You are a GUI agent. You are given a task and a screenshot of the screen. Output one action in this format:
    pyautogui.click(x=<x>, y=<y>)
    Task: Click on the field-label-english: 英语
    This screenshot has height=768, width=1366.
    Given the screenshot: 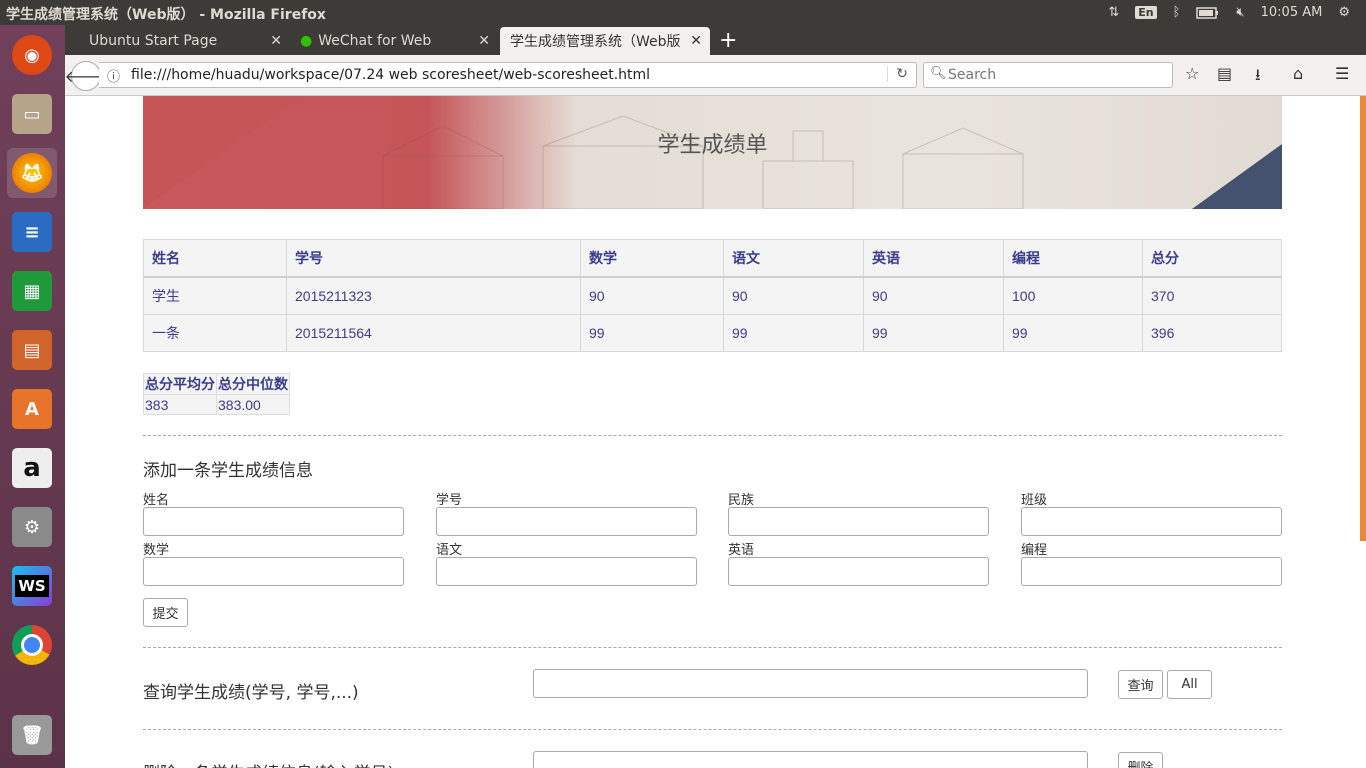 What is the action you would take?
    pyautogui.click(x=741, y=550)
    